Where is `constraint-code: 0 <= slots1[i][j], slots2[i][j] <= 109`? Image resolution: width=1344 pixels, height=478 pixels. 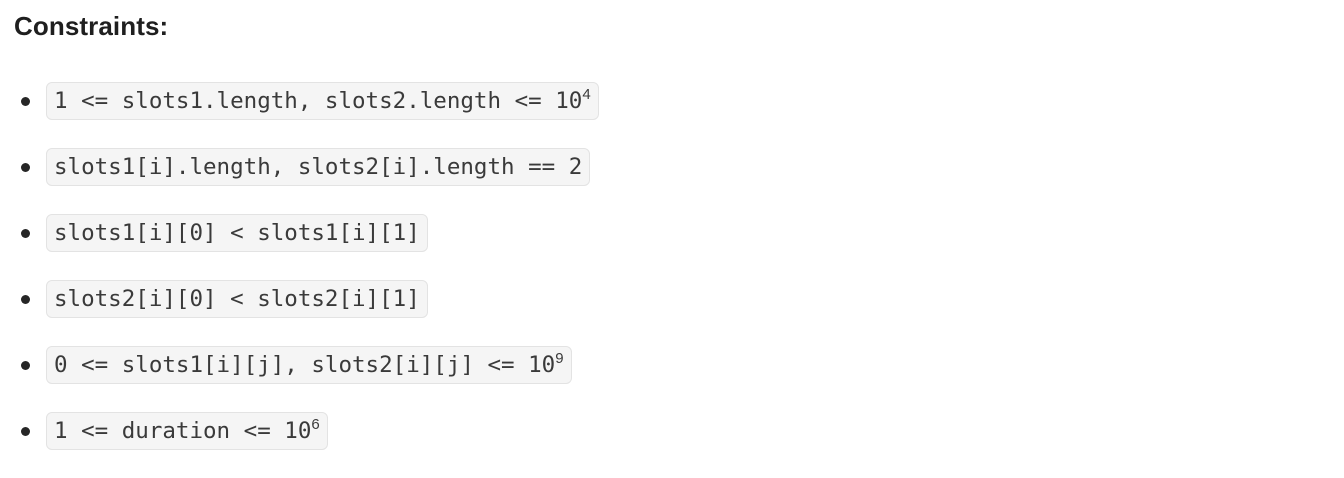 constraint-code: 0 <= slots1[i][j], slots2[i][j] <= 109 is located at coordinates (309, 365).